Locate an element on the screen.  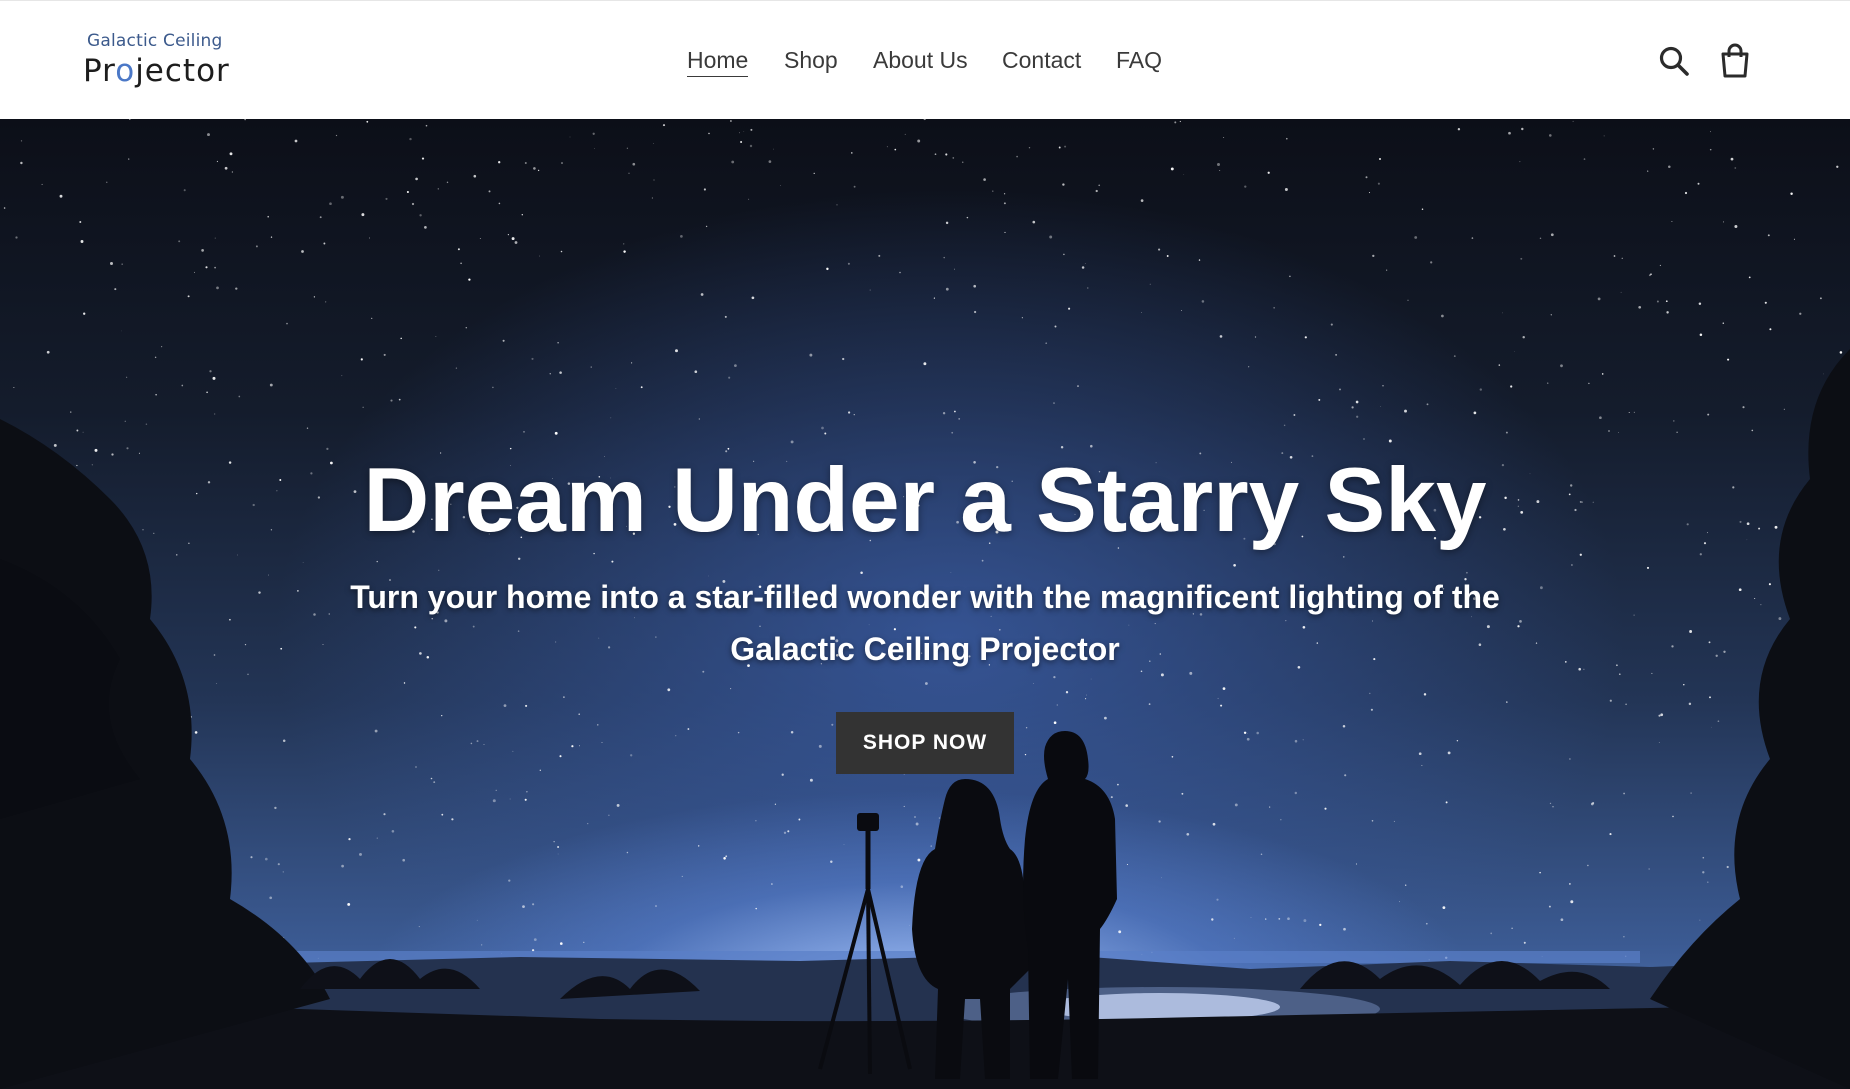
nav-shop: Shop is located at coordinates (811, 60).